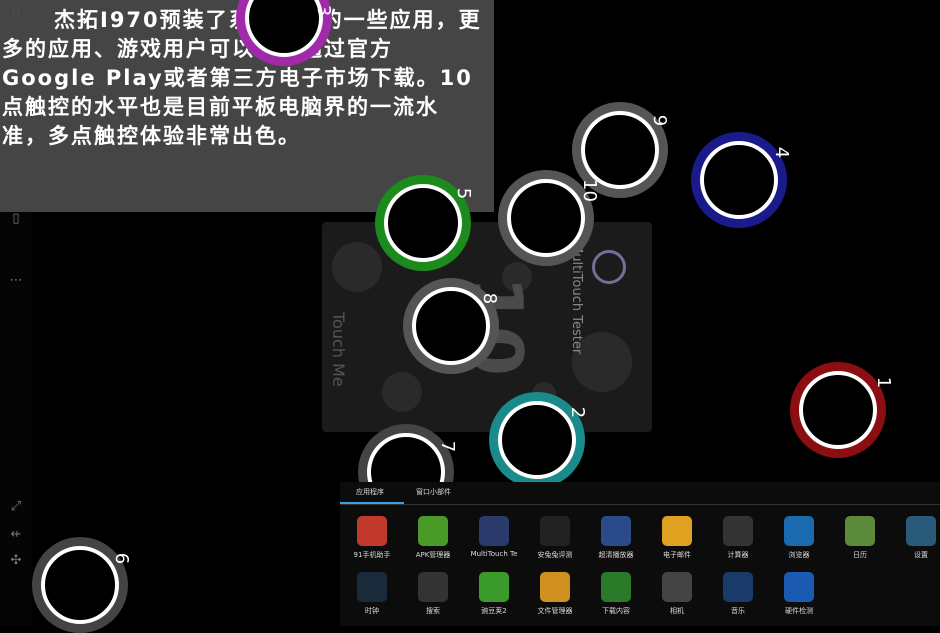  Describe the element at coordinates (372, 611) in the screenshot. I see `app-label: 时钟` at that location.